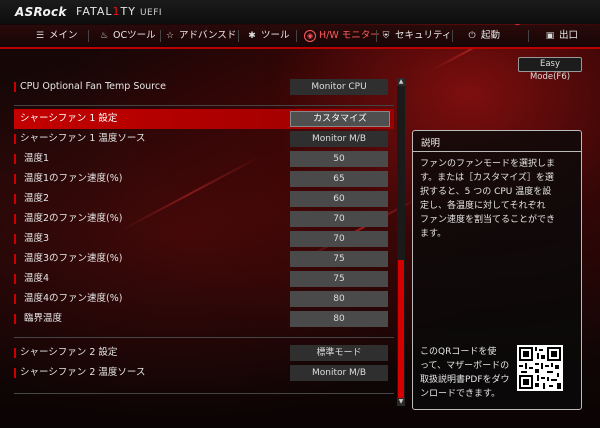  What do you see at coordinates (460, 394) in the screenshot?
I see `qr-line: ンロードできます。` at bounding box center [460, 394].